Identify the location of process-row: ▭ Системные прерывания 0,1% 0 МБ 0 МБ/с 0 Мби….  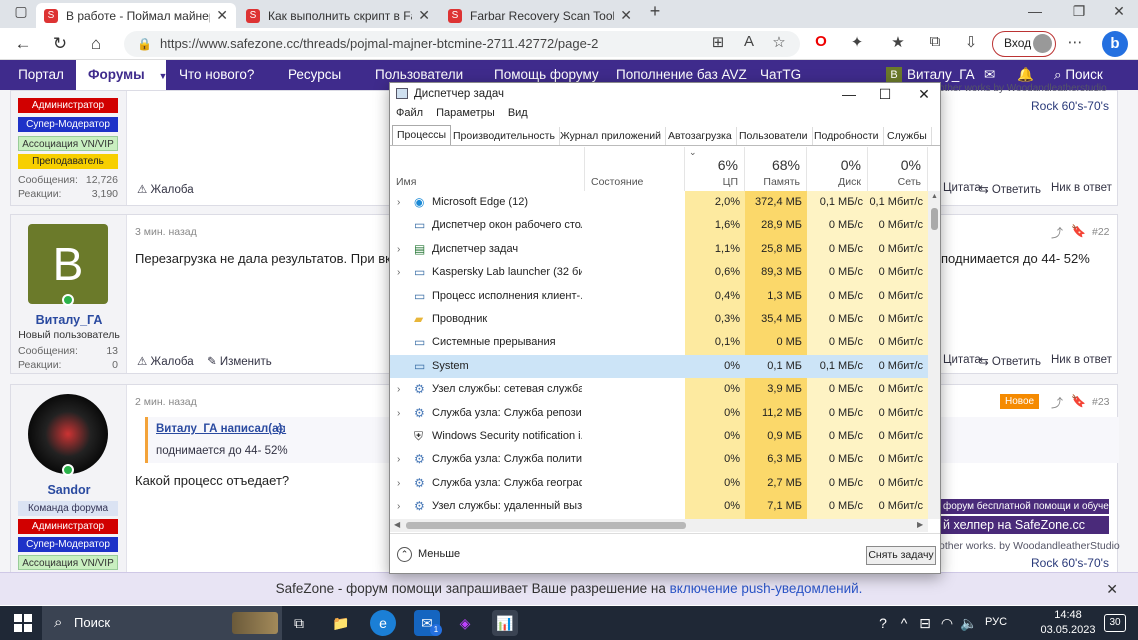
(659, 343).